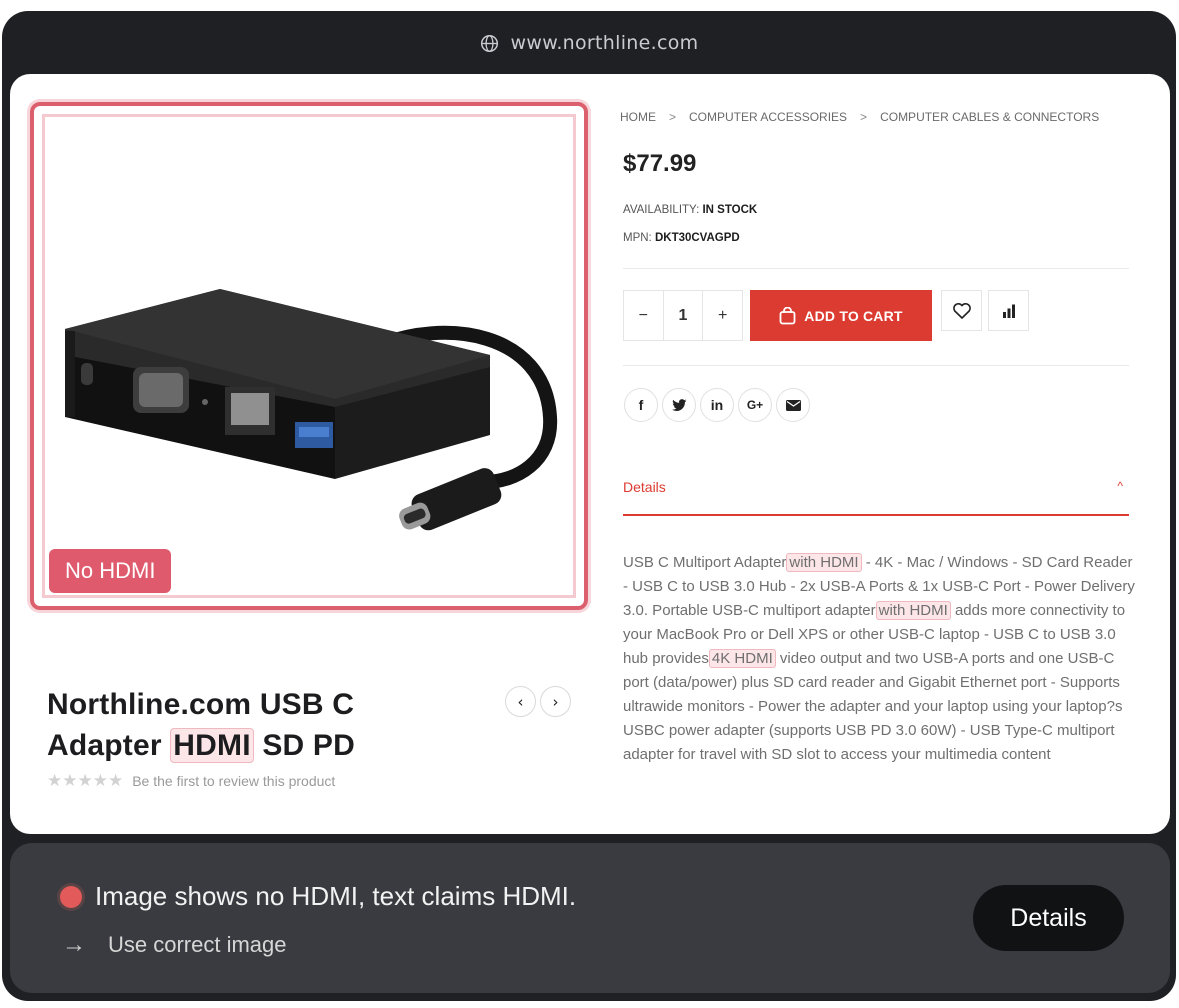 The image size is (1179, 1008). Describe the element at coordinates (85, 780) in the screenshot. I see `star-rating-icons: ★★★★★` at that location.